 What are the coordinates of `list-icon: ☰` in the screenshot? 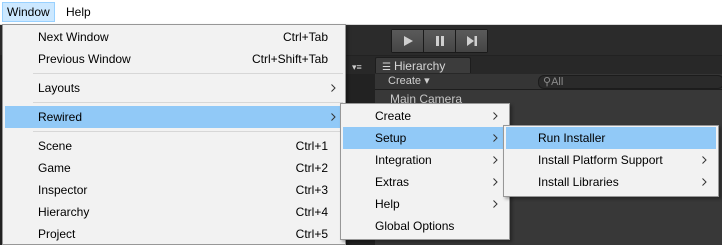 It's located at (386, 67).